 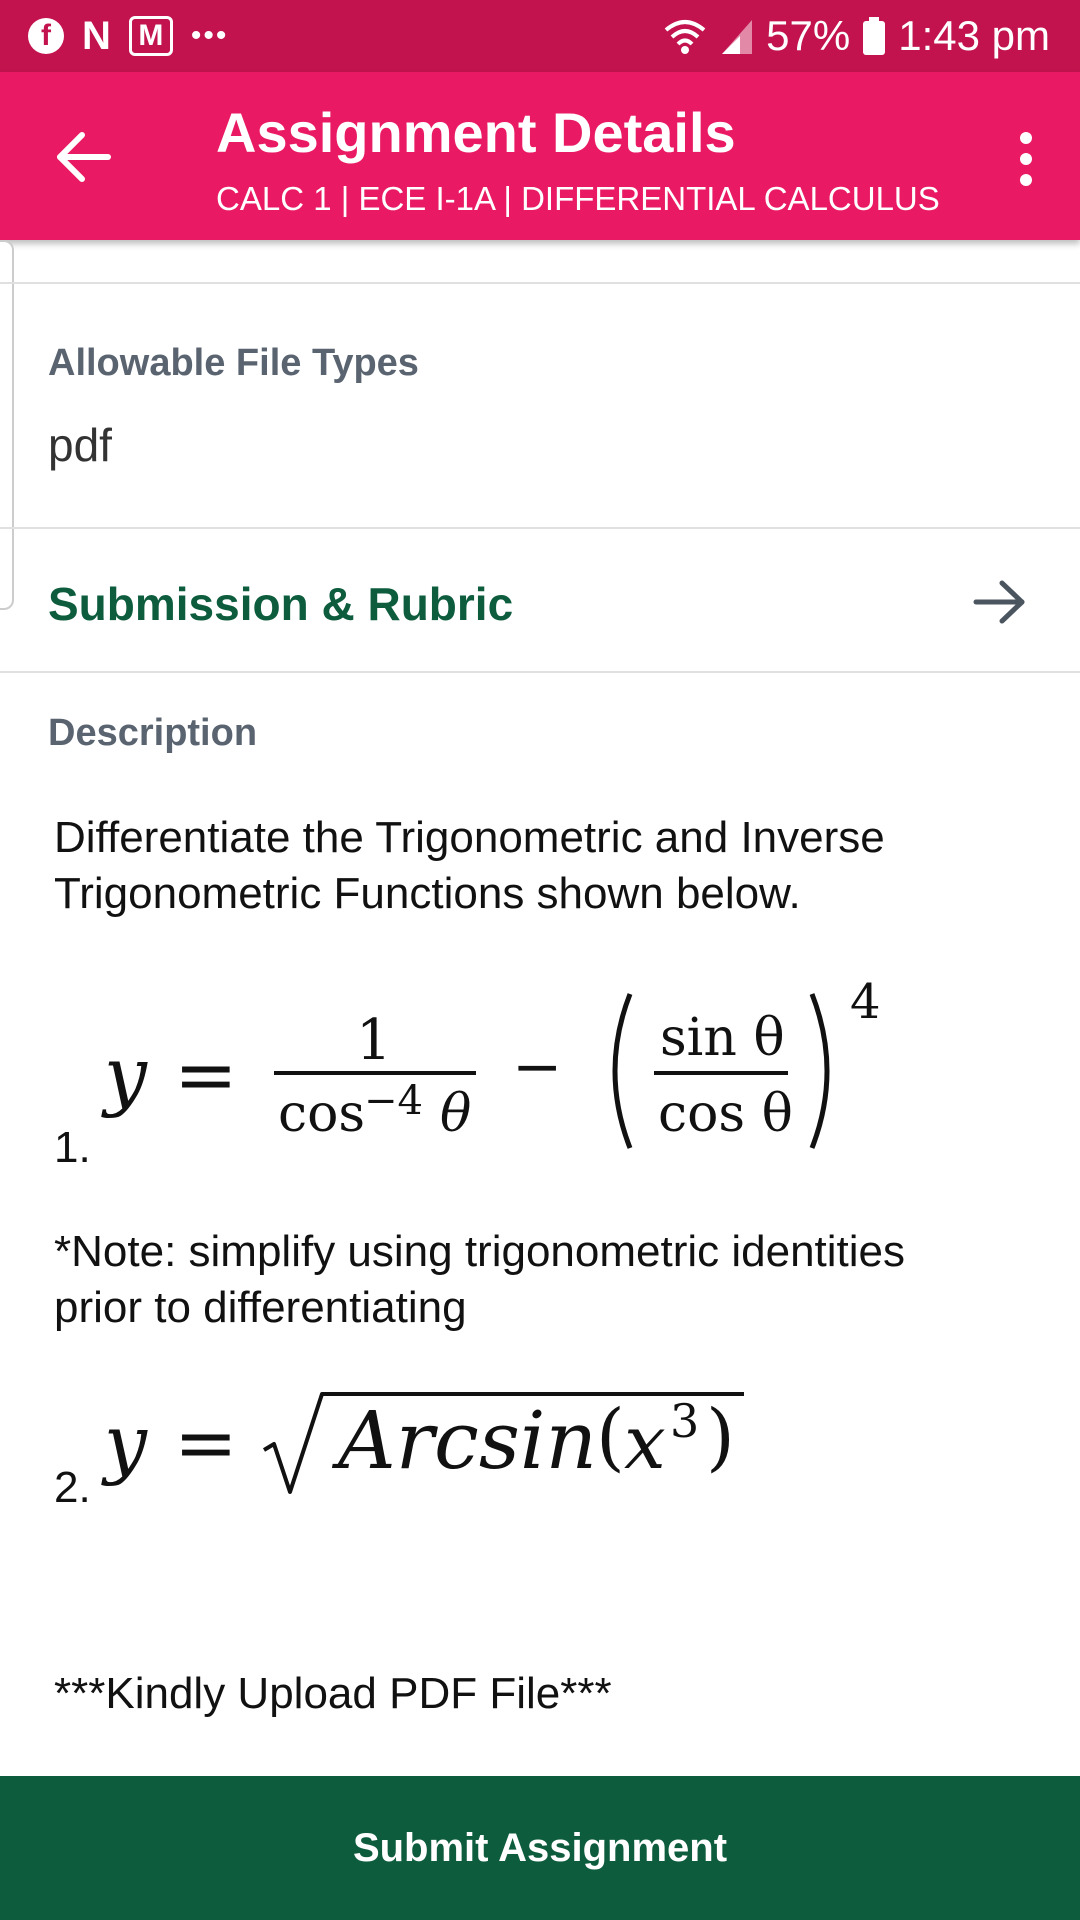 What do you see at coordinates (281, 604) in the screenshot?
I see `submission-rubric-label: Submission & Rubric` at bounding box center [281, 604].